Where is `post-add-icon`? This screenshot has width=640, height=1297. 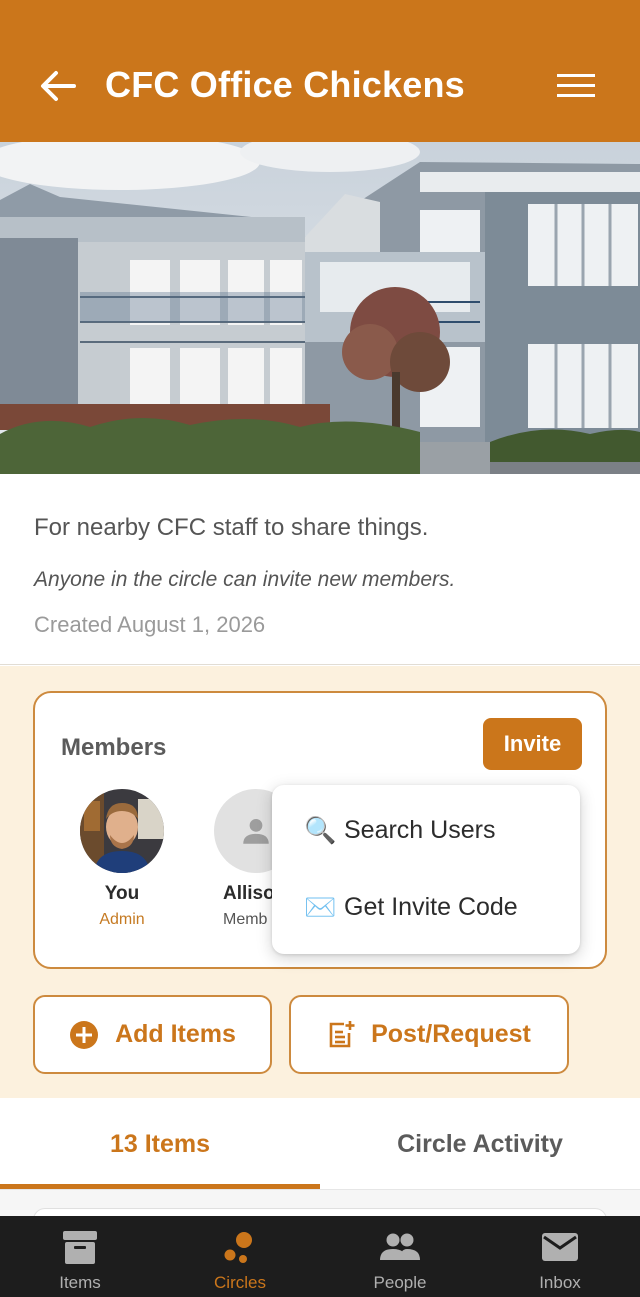
post-add-icon is located at coordinates (341, 1035).